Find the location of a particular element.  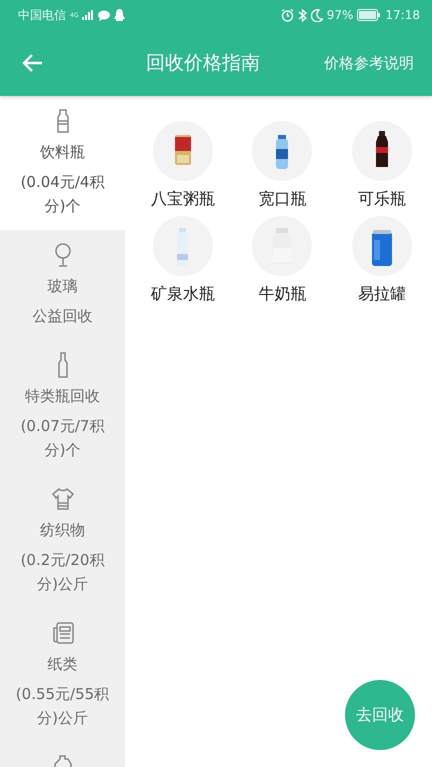

penguin-icon is located at coordinates (120, 15).